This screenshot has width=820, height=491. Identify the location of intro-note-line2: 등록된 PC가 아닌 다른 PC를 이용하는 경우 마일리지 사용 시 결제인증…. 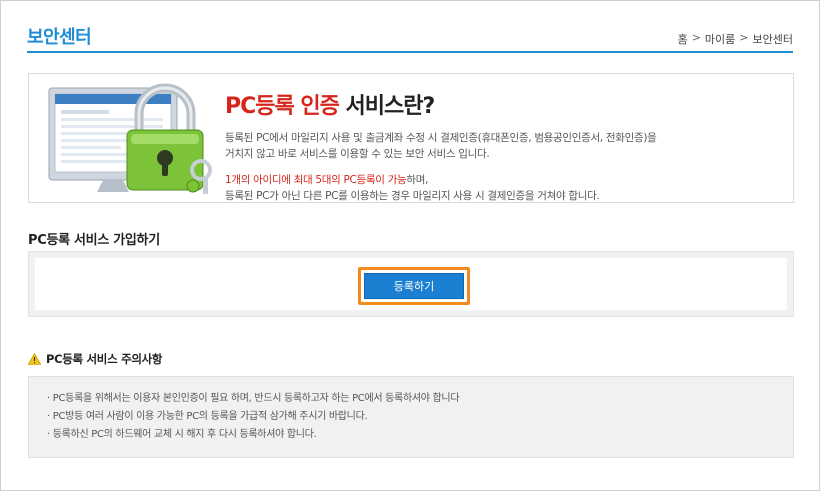
(412, 196).